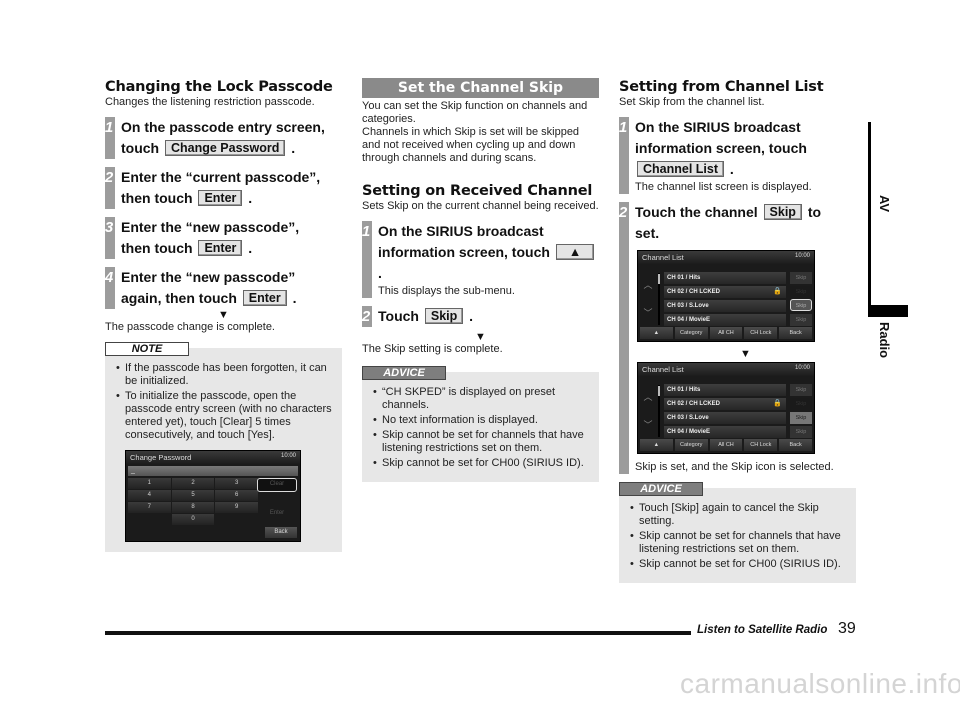 This screenshot has width=960, height=708. I want to click on change-password-key: Change Password, so click(225, 148).